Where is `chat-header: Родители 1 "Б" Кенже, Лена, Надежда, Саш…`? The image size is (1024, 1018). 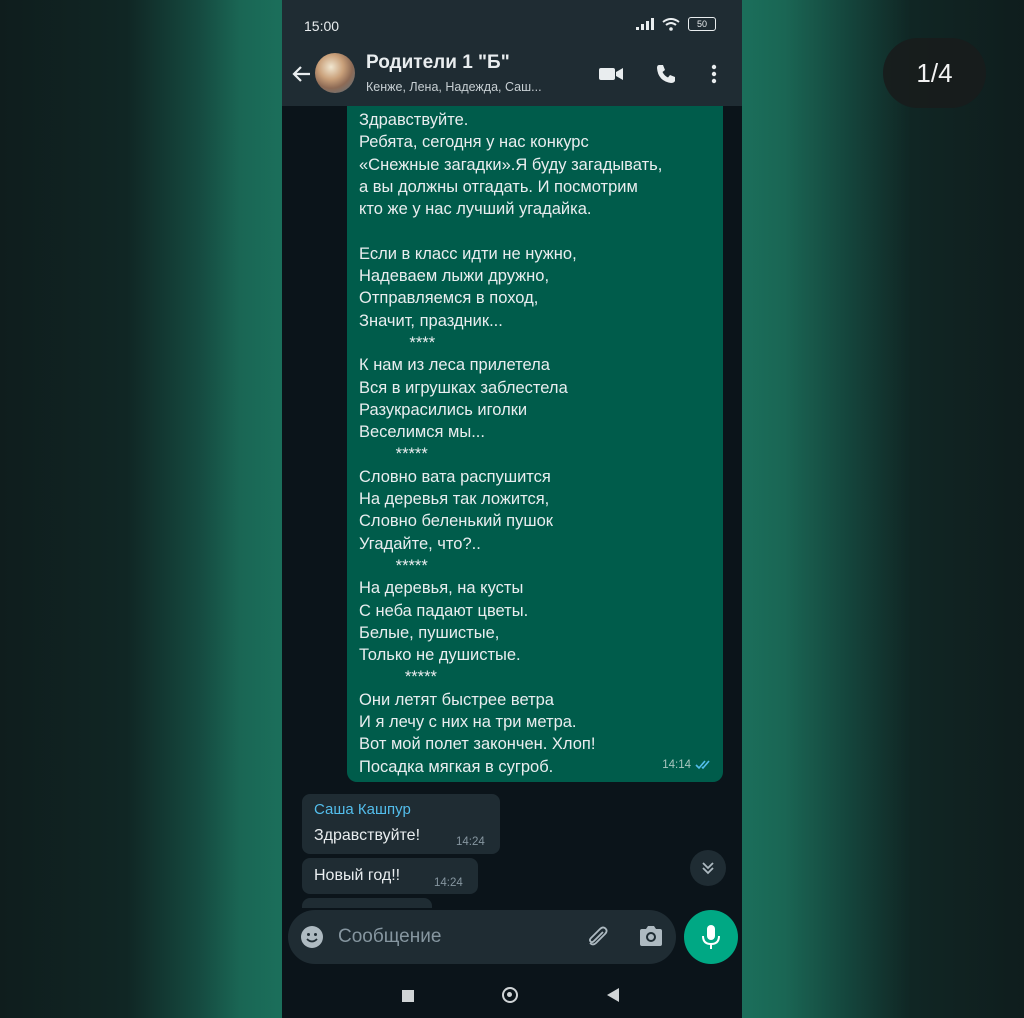 chat-header: Родители 1 "Б" Кенже, Лена, Надежда, Саш… is located at coordinates (512, 76).